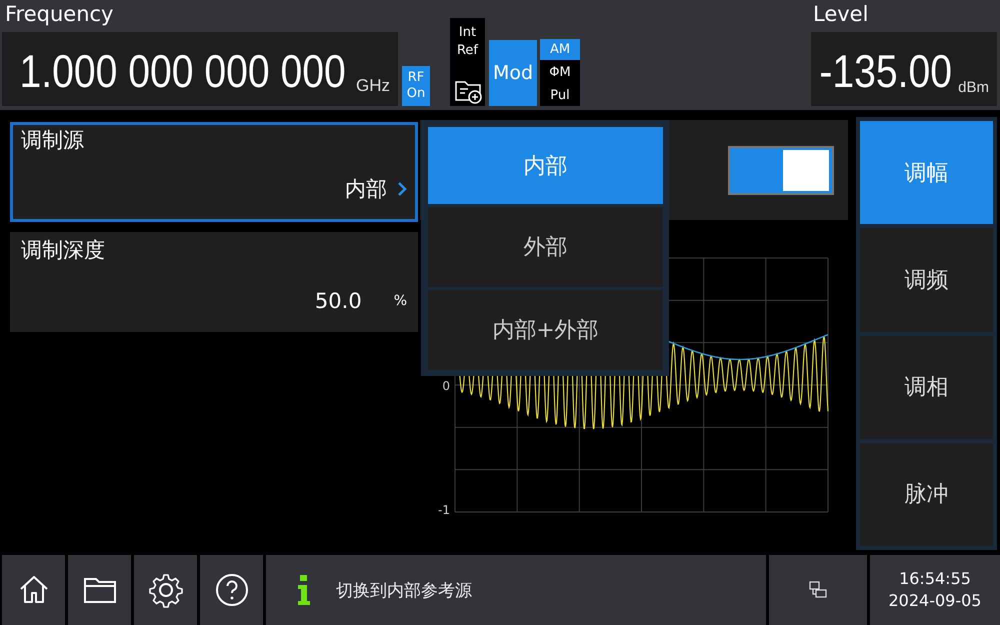 This screenshot has width=1000, height=625. I want to click on settings-icon, so click(166, 590).